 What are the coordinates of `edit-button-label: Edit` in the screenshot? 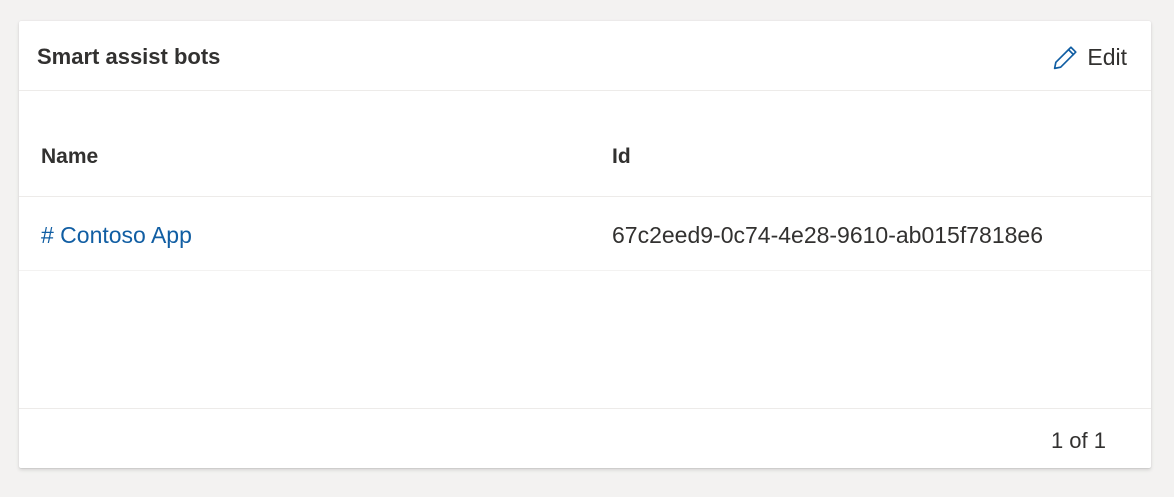 It's located at (1107, 56).